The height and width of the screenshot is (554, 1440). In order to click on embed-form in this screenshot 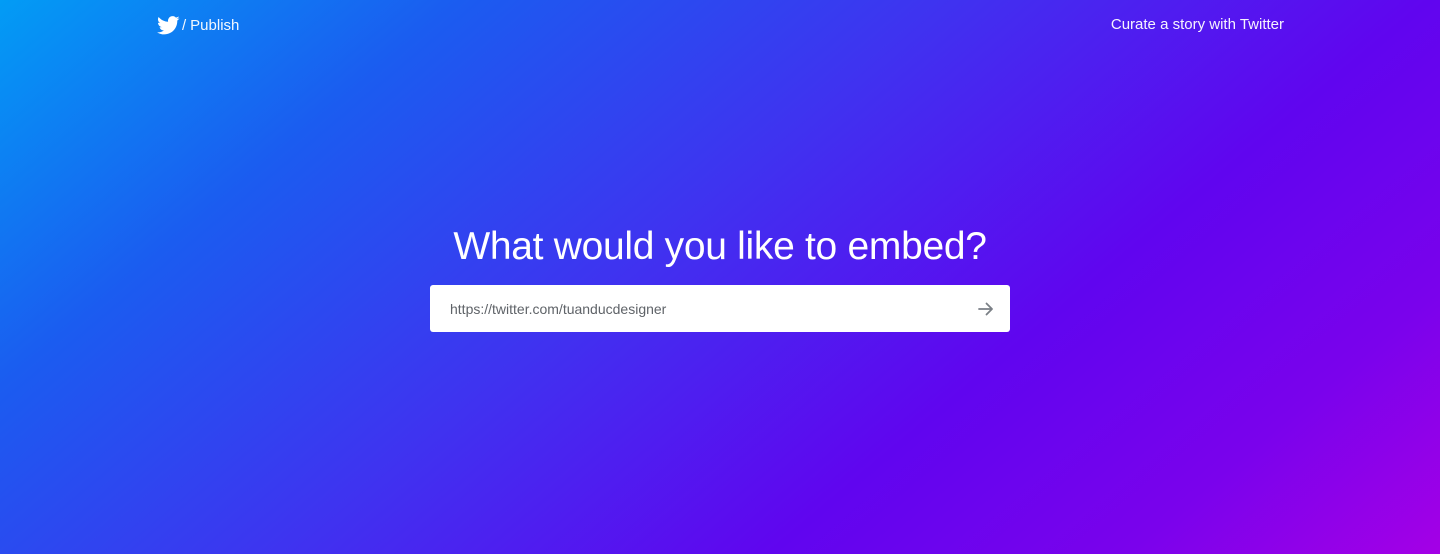, I will do `click(720, 308)`.